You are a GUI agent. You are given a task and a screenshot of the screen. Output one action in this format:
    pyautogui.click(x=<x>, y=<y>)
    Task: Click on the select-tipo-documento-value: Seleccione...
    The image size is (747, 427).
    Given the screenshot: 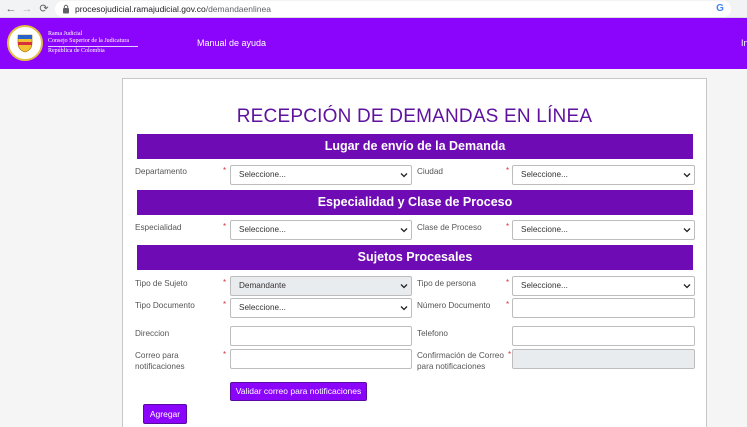 What is the action you would take?
    pyautogui.click(x=262, y=307)
    